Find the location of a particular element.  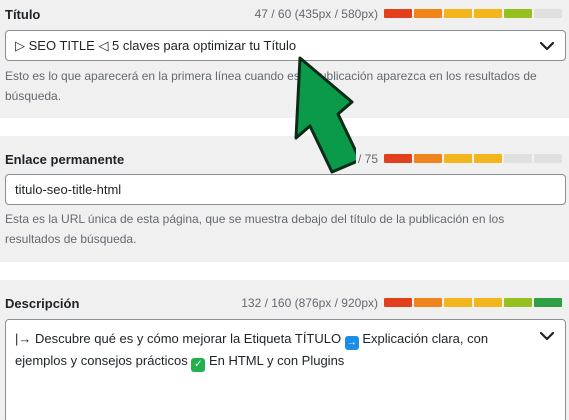

slug-input-value: titulo-seo-title-html is located at coordinates (68, 189).